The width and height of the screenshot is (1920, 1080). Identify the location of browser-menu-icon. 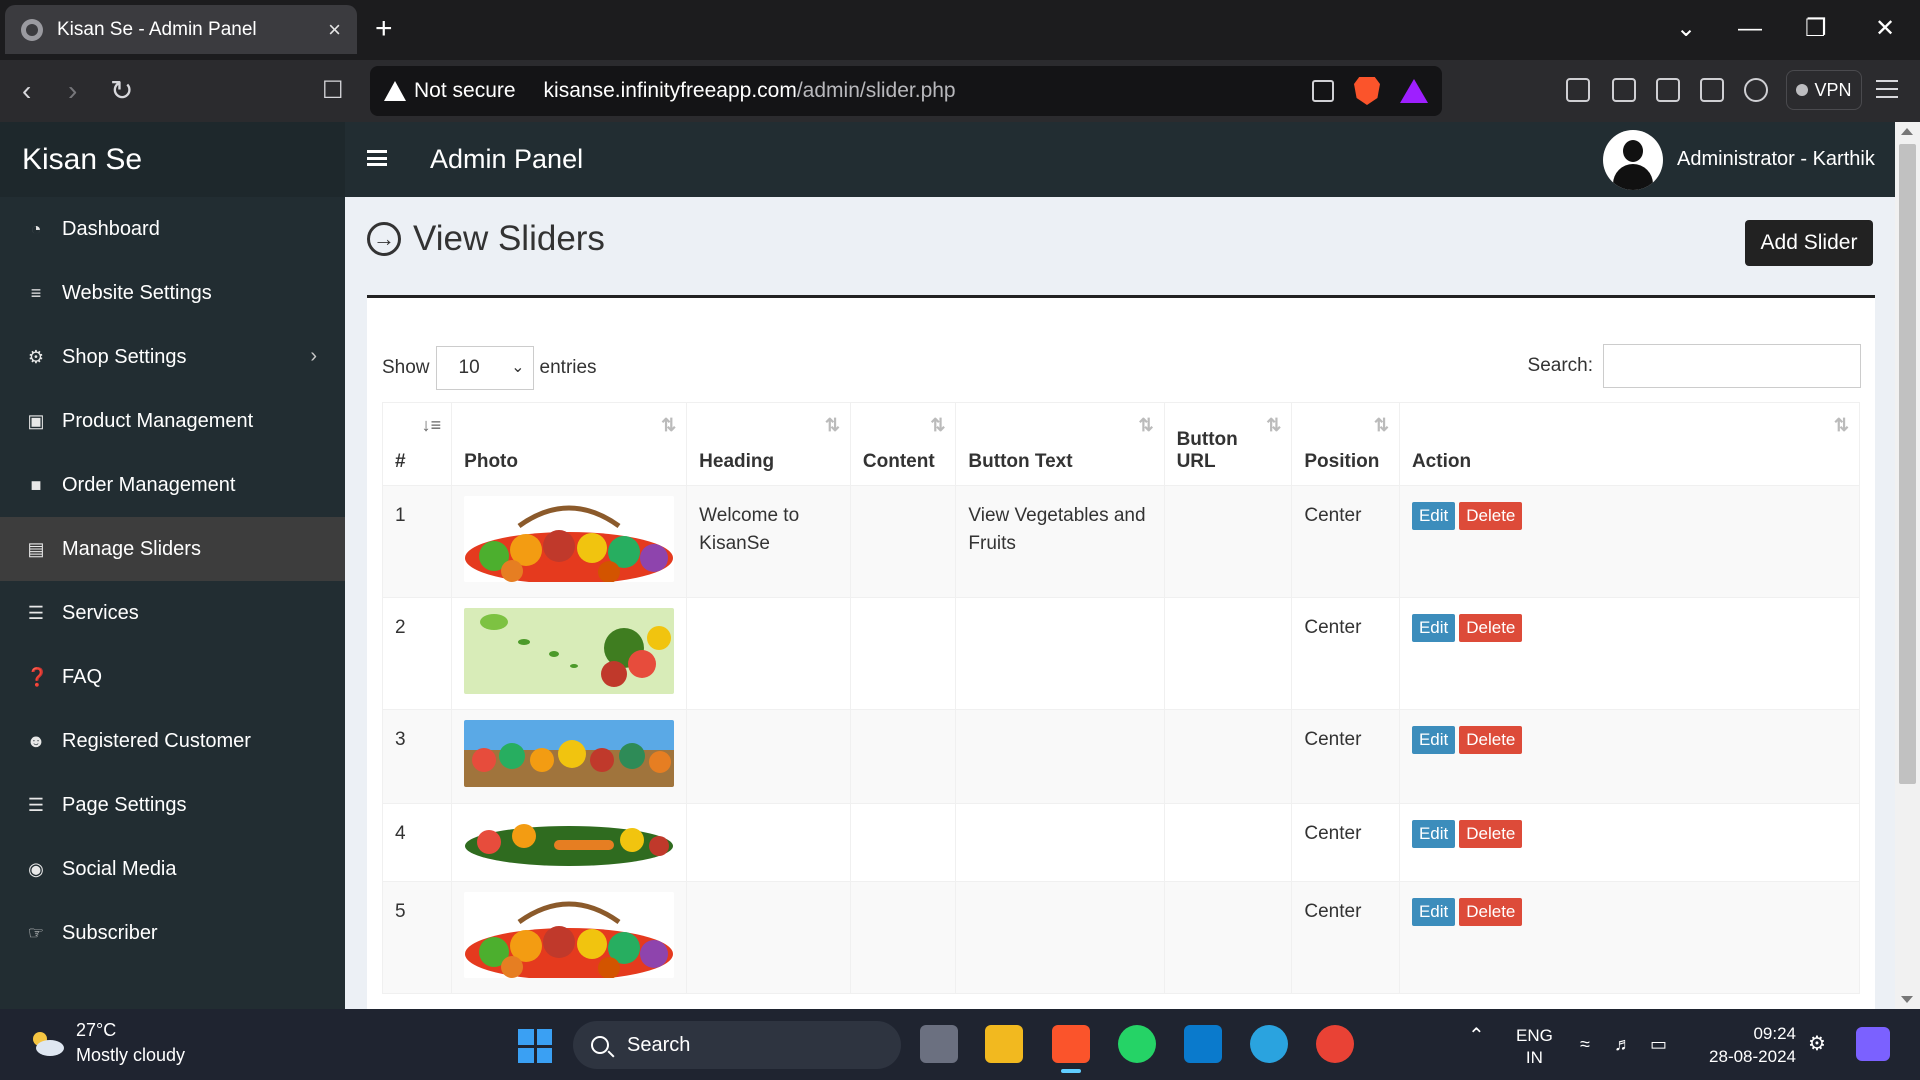
(1887, 89).